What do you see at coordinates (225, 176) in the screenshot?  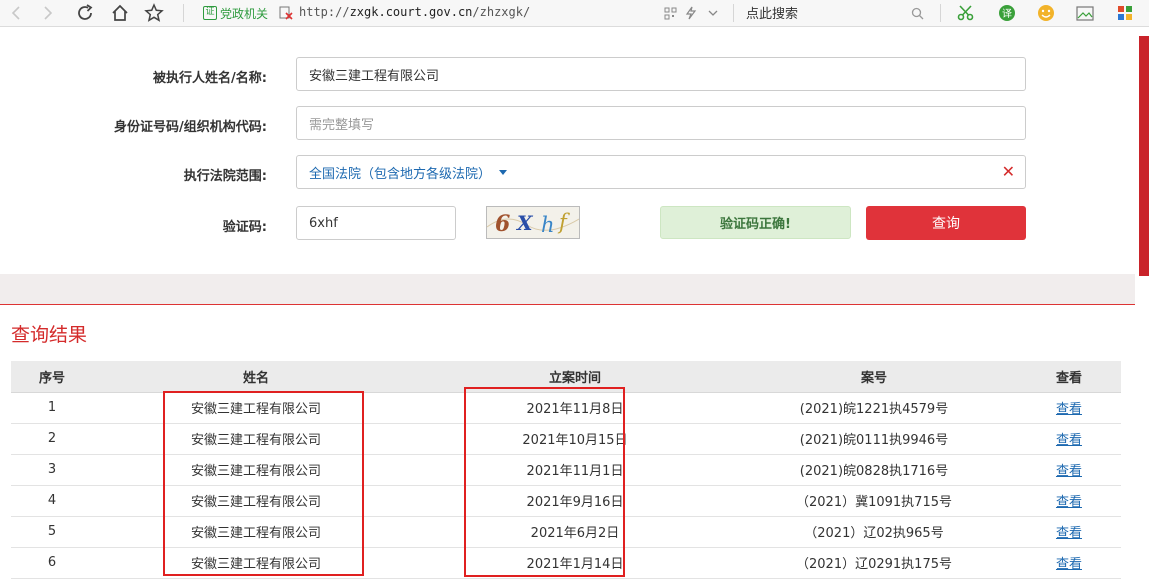 I see `court-label: 执行法院范围:` at bounding box center [225, 176].